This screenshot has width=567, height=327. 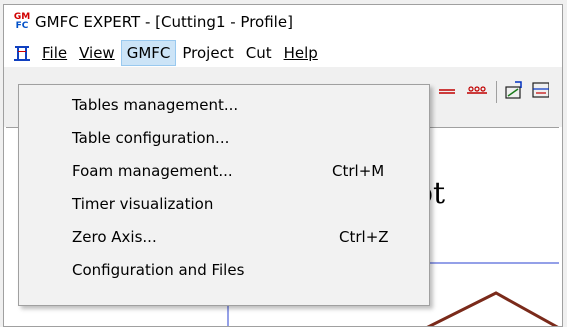 What do you see at coordinates (22, 53) in the screenshot?
I see `system-menu-icon` at bounding box center [22, 53].